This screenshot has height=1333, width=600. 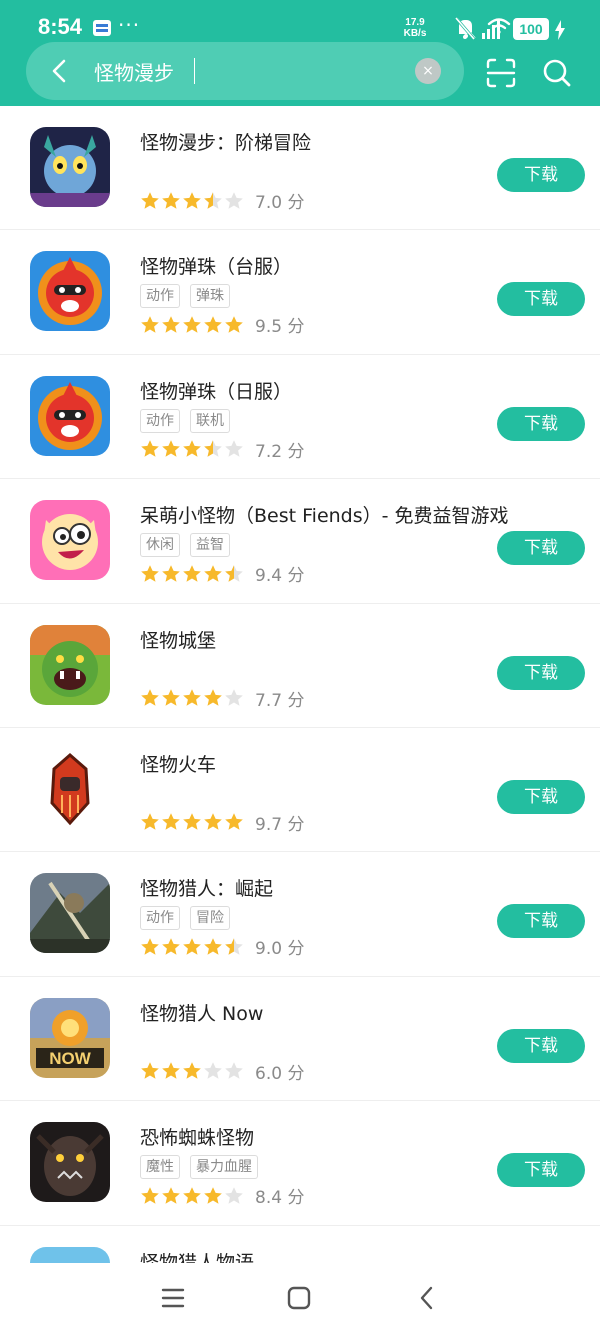 I want to click on result-title: 怪物猎人 Now, so click(x=201, y=1012).